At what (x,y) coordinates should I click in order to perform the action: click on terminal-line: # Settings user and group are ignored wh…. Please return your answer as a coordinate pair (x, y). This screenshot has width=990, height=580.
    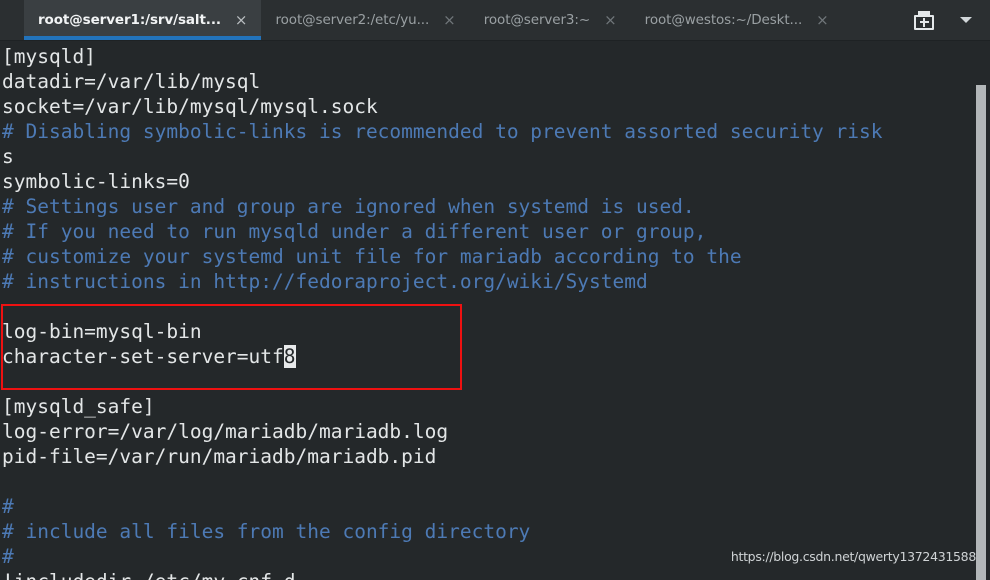
    Looking at the image, I should click on (348, 206).